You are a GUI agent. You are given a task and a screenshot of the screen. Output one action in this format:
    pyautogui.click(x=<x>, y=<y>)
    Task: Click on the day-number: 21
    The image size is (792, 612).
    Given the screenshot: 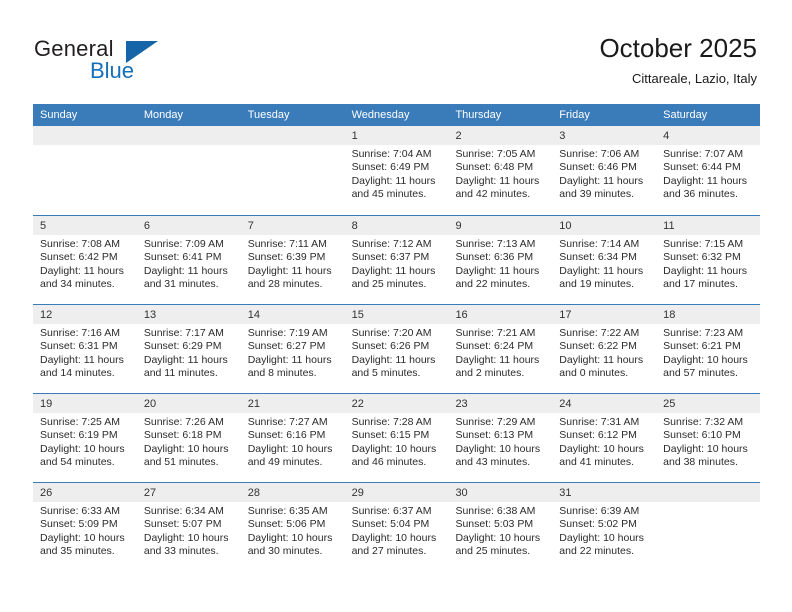 What is the action you would take?
    pyautogui.click(x=253, y=404)
    